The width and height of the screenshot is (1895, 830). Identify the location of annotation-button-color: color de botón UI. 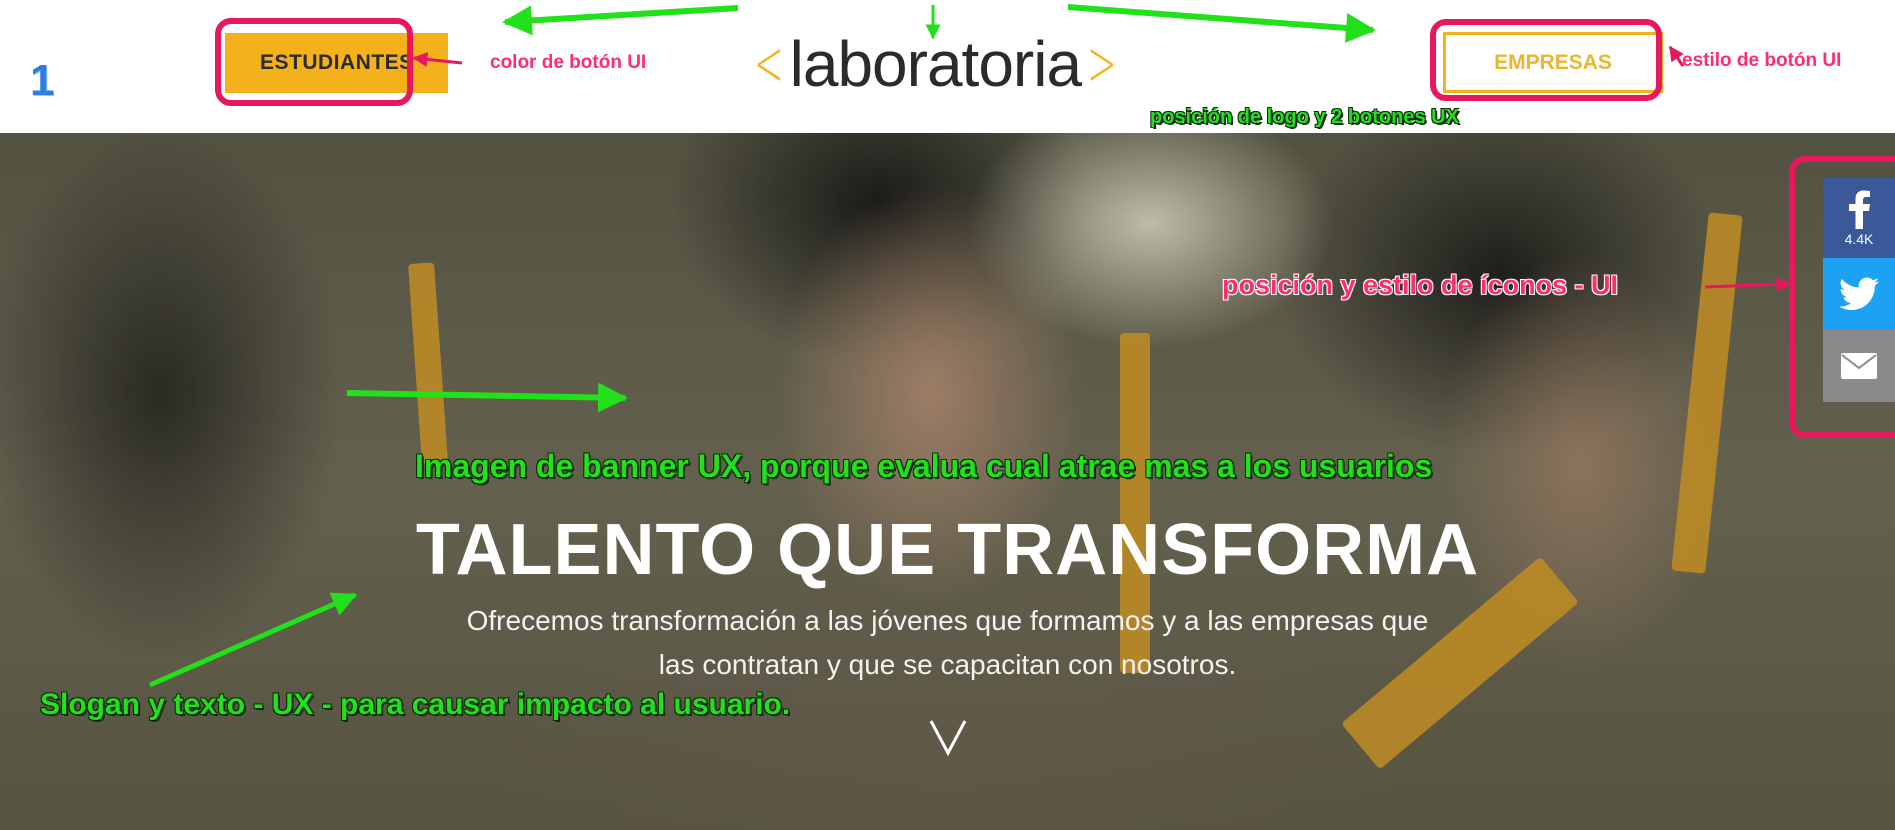
(568, 62).